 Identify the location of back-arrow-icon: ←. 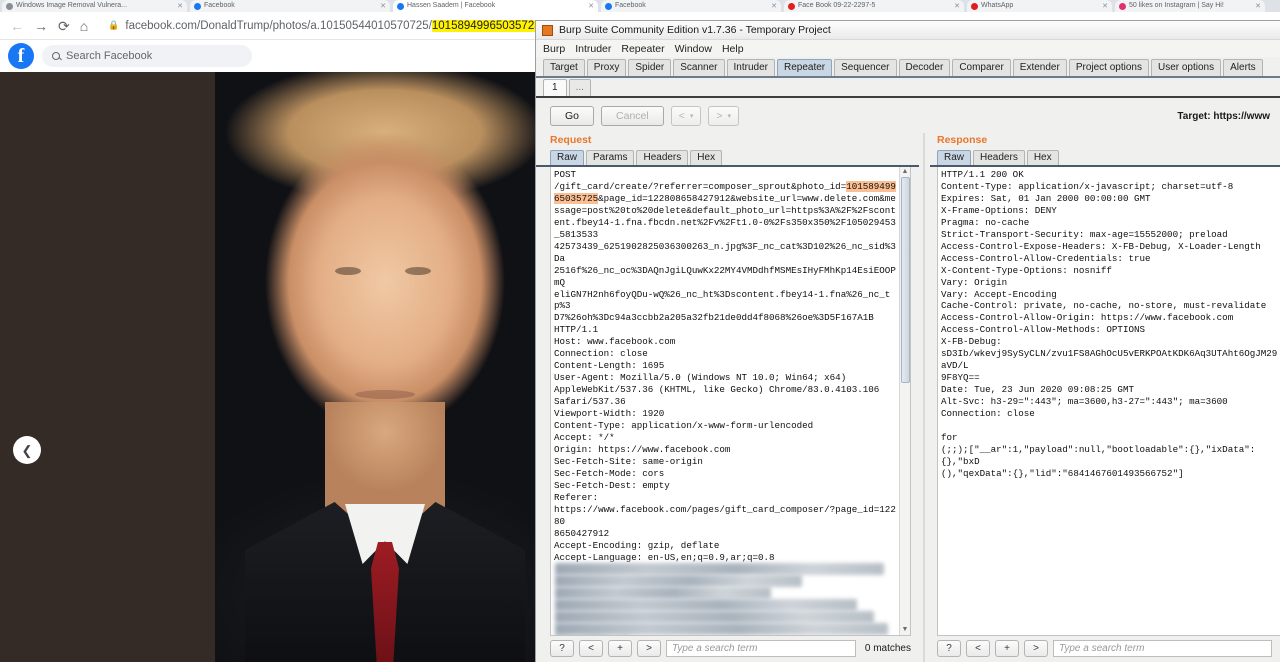
(17, 26).